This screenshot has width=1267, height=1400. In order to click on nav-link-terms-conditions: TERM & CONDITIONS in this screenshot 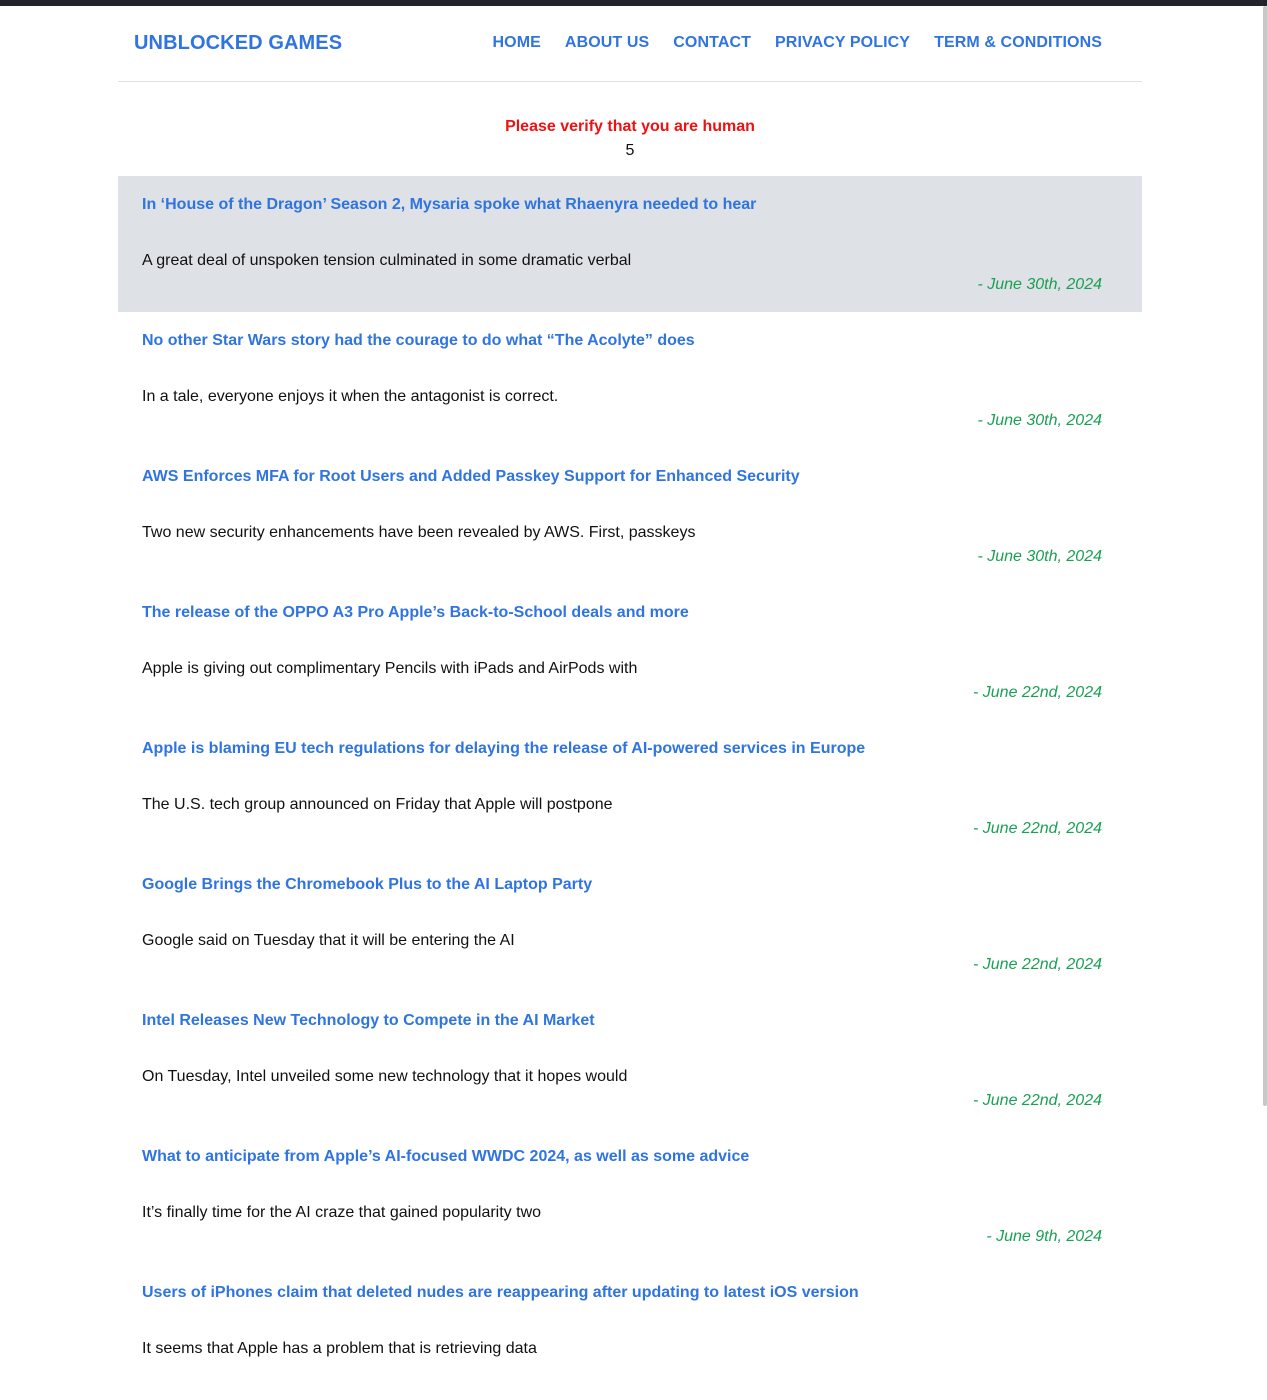, I will do `click(1018, 42)`.